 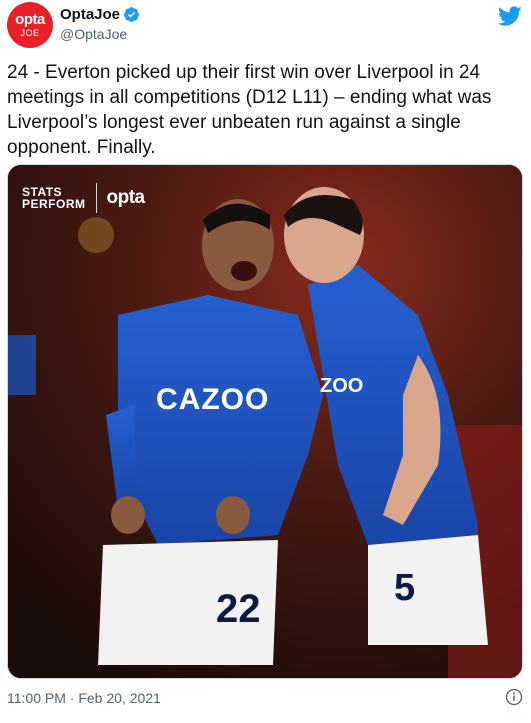 What do you see at coordinates (213, 399) in the screenshot?
I see `shirt-sponsor-left: CAZOO` at bounding box center [213, 399].